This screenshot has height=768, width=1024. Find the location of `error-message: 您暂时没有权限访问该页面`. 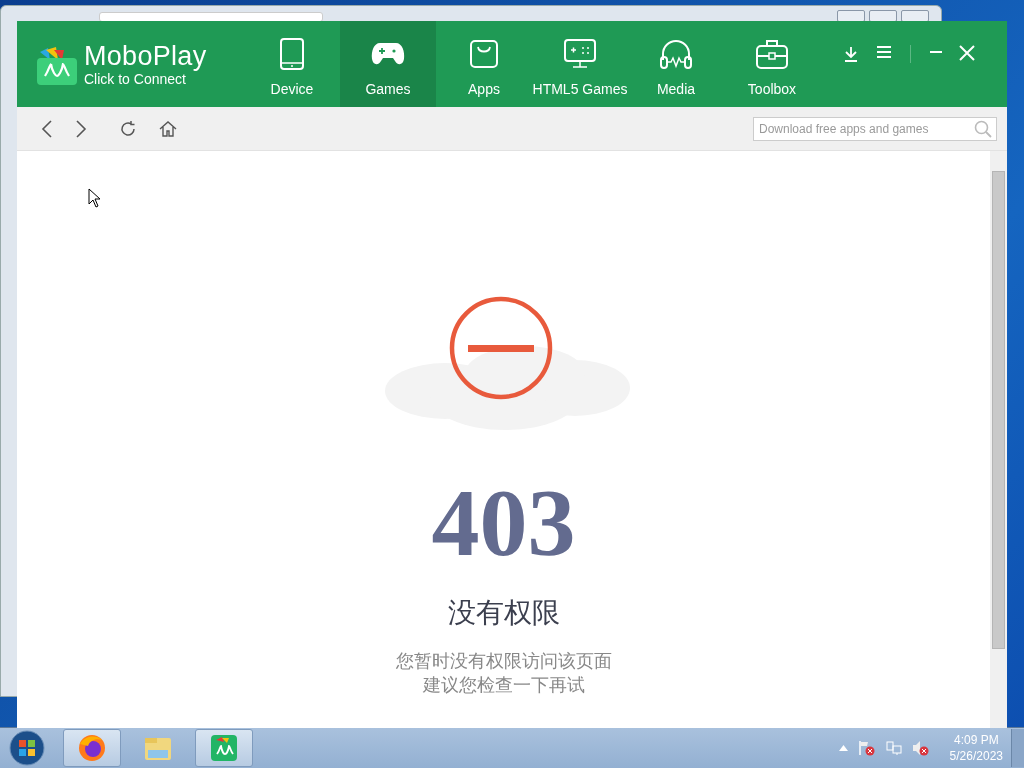

error-message: 您暂时没有权限访问该页面 is located at coordinates (503, 661).